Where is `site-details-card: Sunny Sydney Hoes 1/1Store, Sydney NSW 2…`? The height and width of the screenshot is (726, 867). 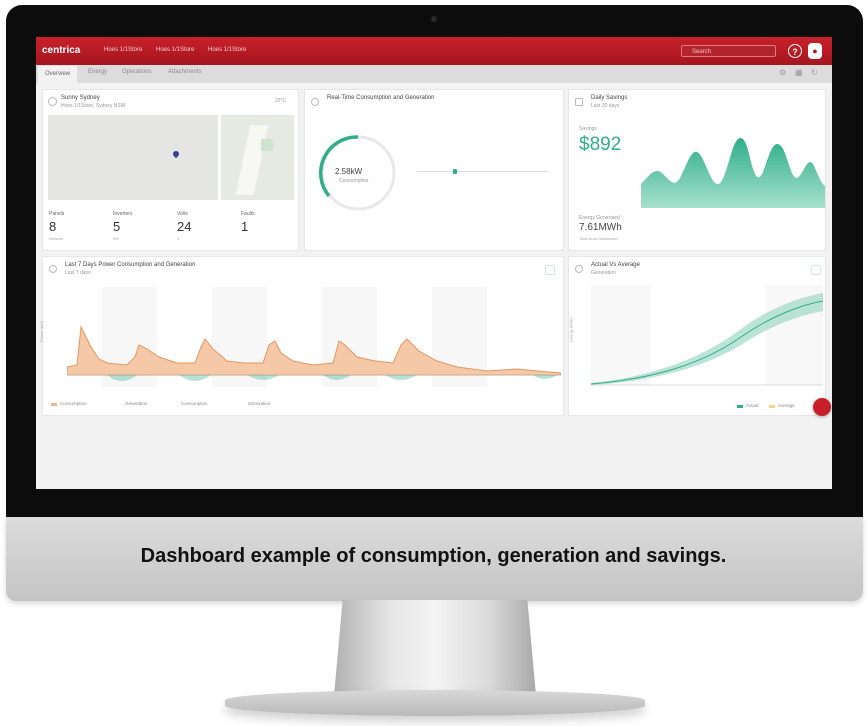
site-details-card: Sunny Sydney Hoes 1/1Store, Sydney NSW 2… is located at coordinates (170, 170).